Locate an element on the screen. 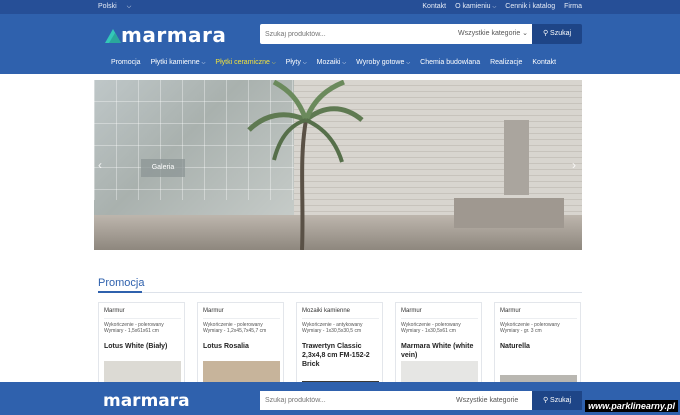  search-input is located at coordinates (355, 34).